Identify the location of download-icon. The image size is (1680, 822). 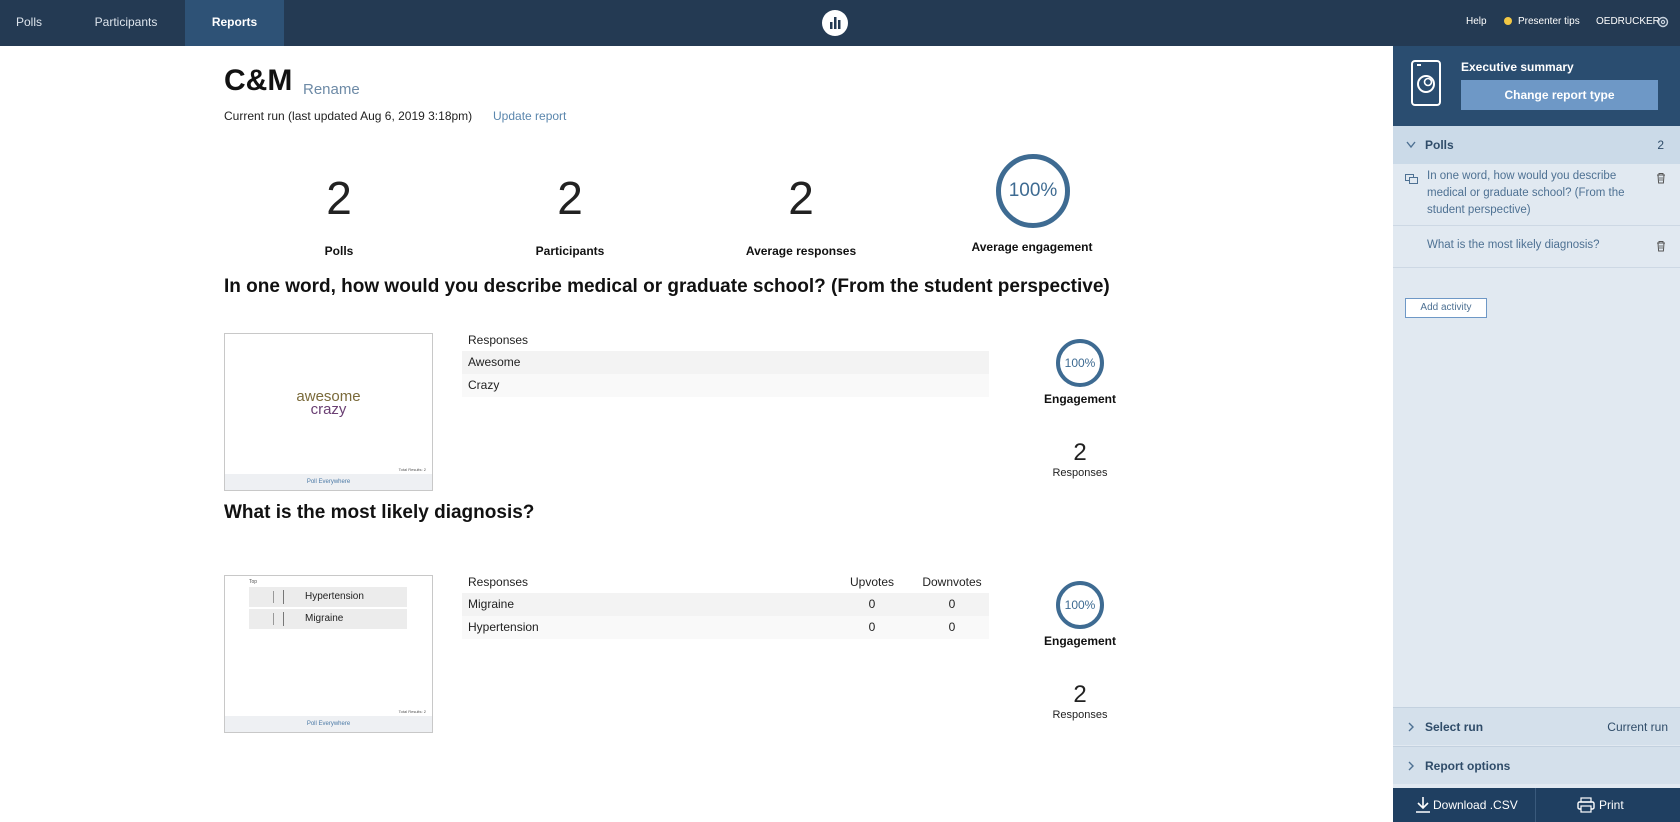
(1423, 806).